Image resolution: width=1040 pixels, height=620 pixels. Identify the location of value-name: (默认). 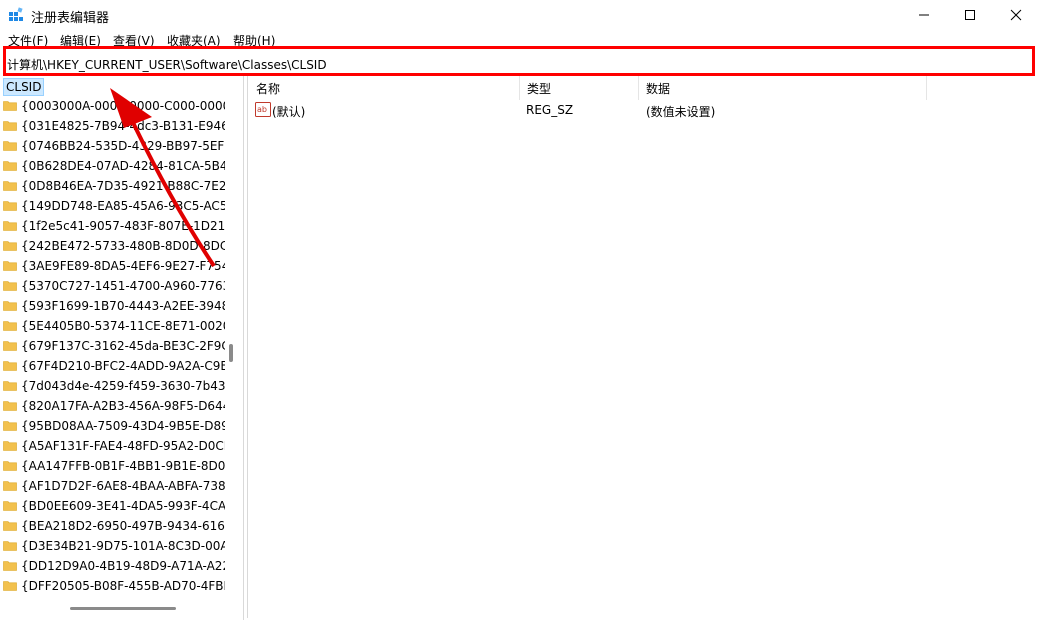
(289, 112).